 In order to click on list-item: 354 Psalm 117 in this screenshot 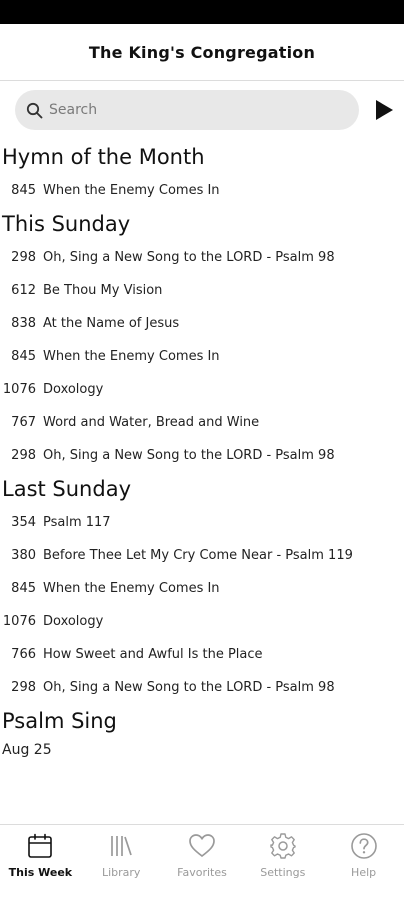, I will do `click(202, 522)`.